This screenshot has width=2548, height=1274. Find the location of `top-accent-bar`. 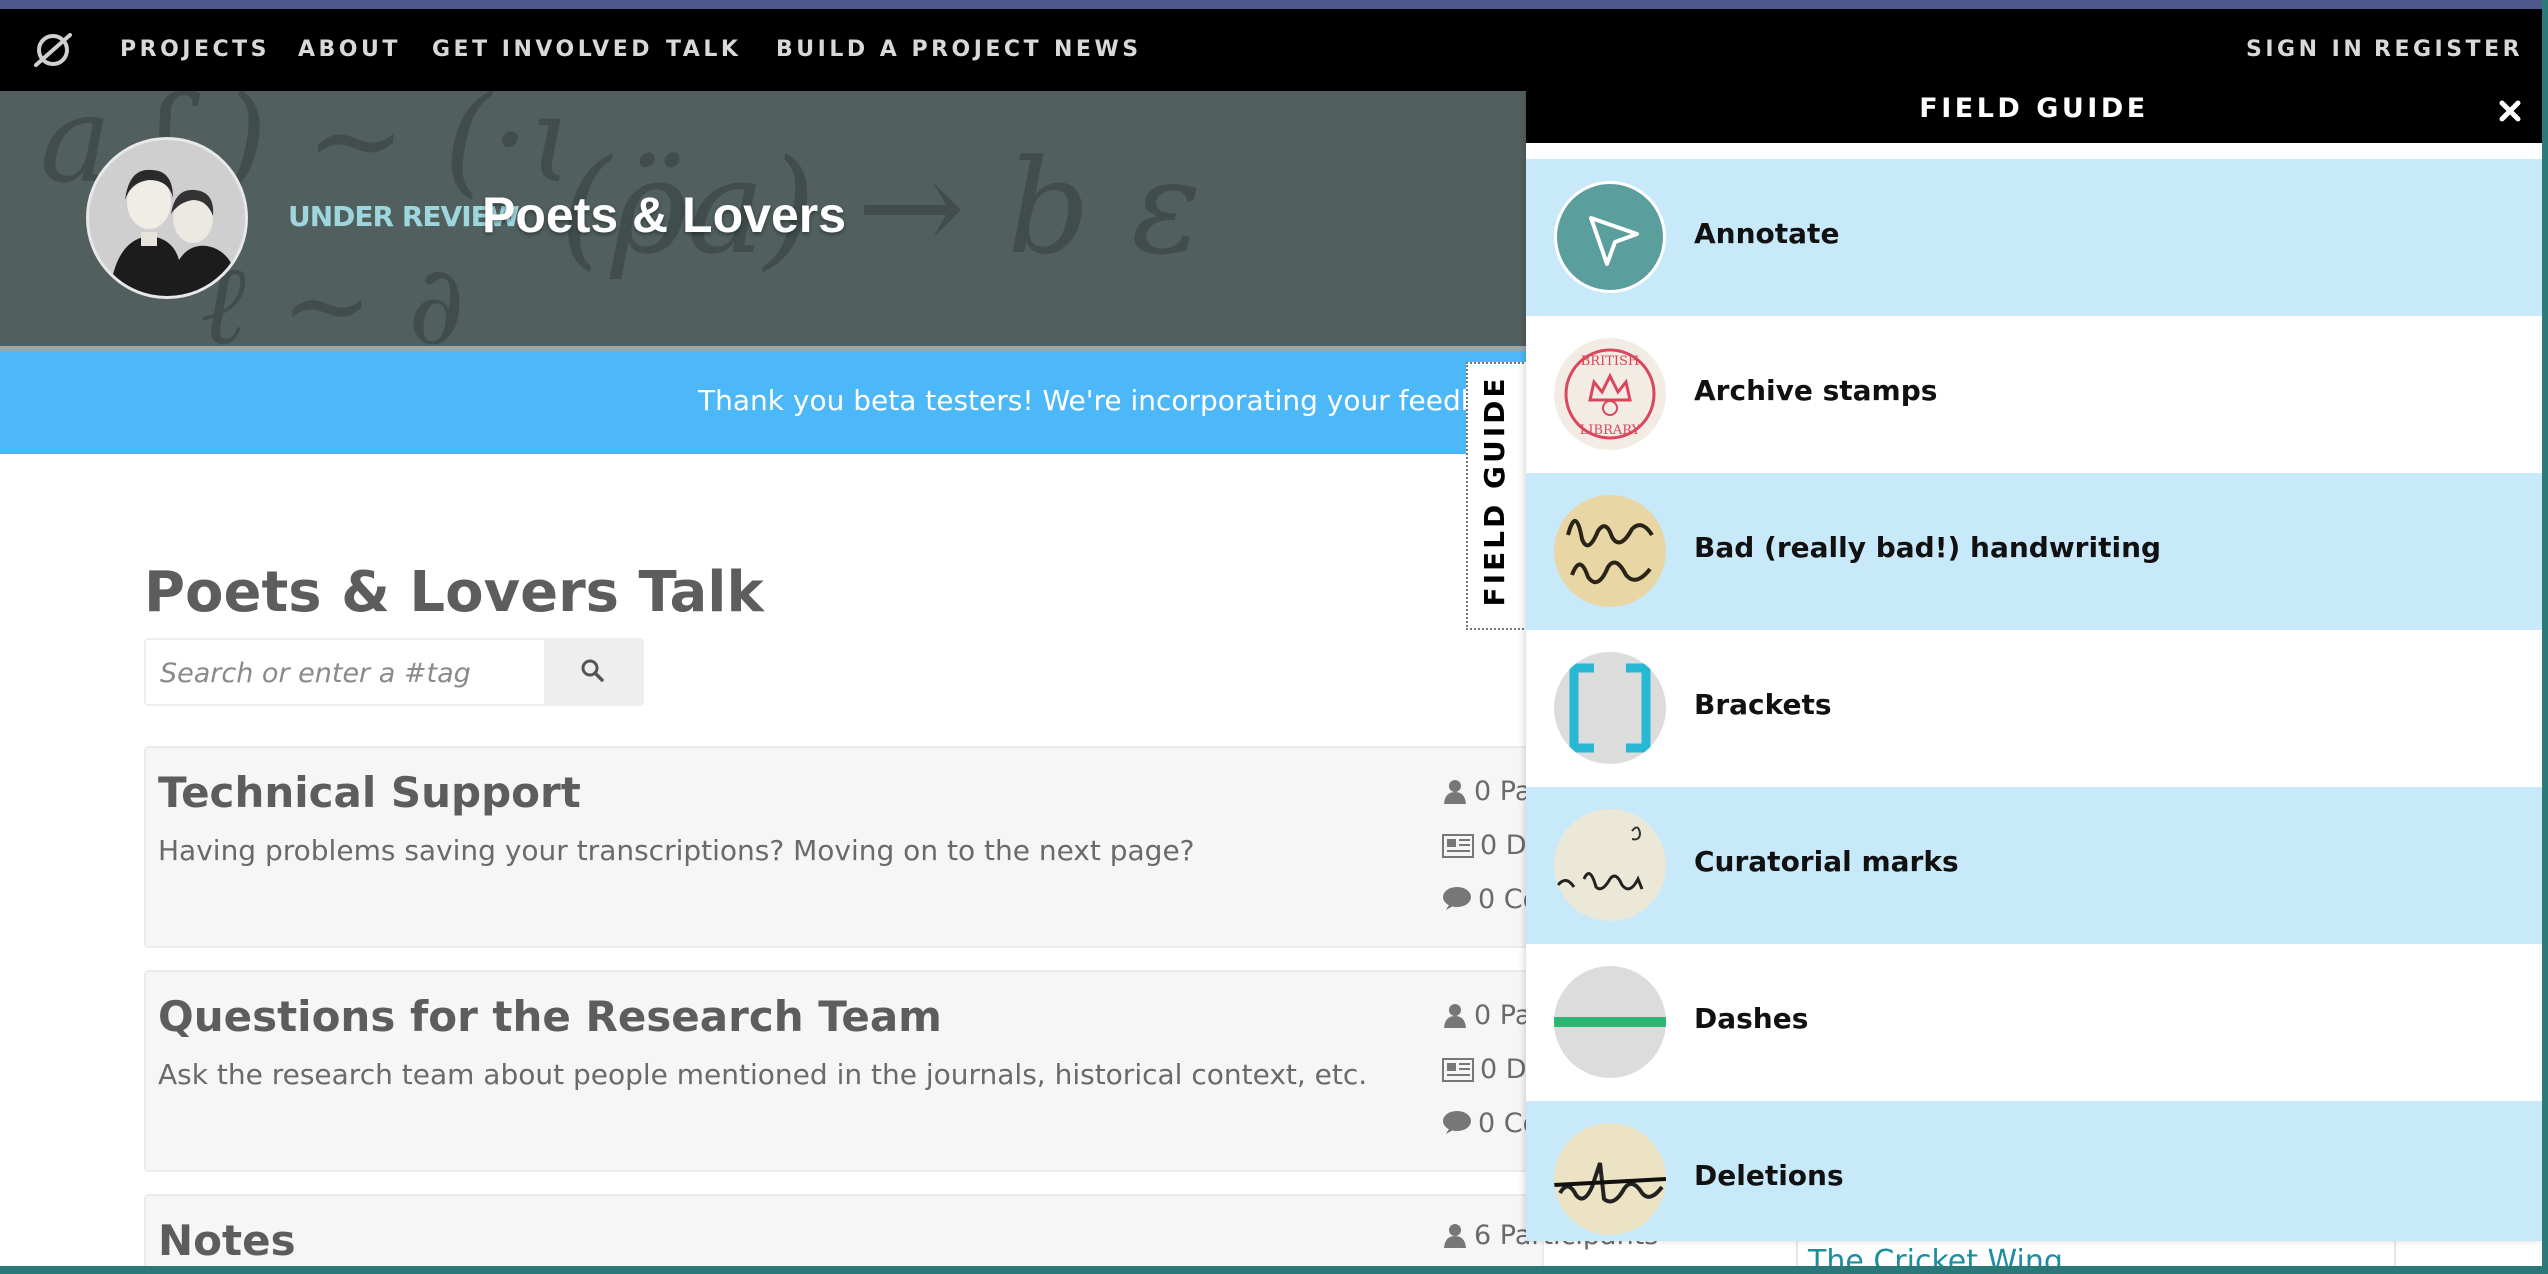

top-accent-bar is located at coordinates (1274, 4).